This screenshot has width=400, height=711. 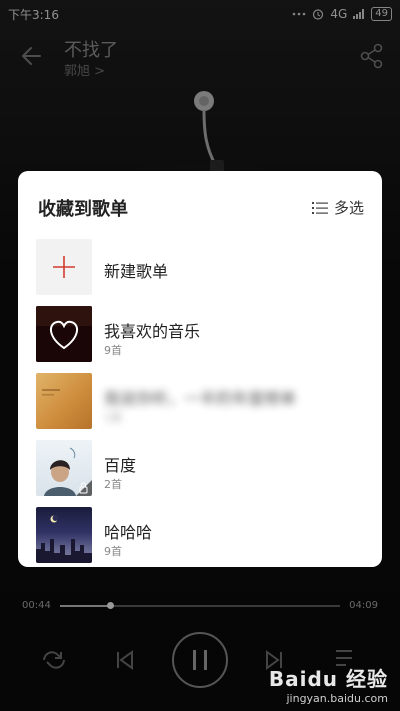 I want to click on dialog-header: 收藏到歌单 多选, so click(x=200, y=202).